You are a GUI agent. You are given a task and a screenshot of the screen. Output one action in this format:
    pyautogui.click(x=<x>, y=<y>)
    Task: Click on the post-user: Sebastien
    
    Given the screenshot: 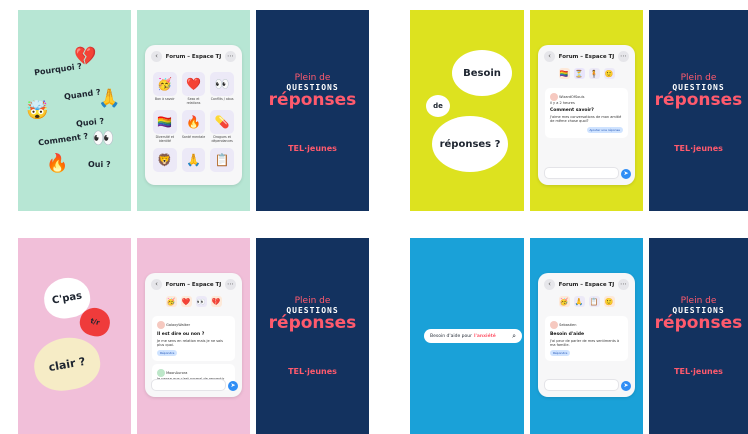 What is the action you would take?
    pyautogui.click(x=568, y=325)
    